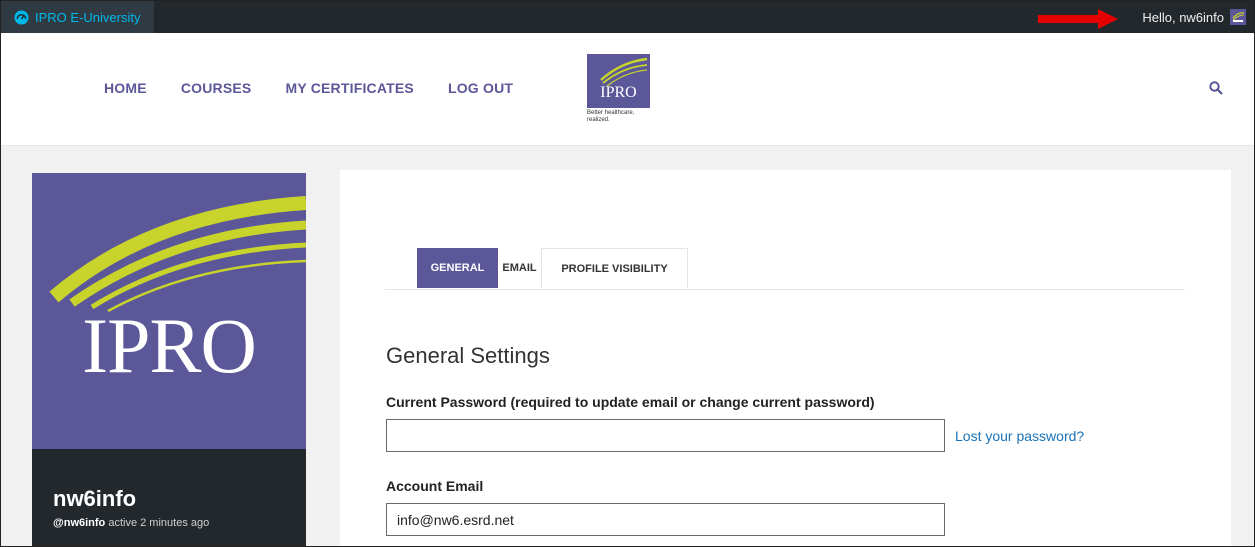 The height and width of the screenshot is (547, 1255). I want to click on admin-bar: IPRO E-University Hello, nw6info, so click(627, 17).